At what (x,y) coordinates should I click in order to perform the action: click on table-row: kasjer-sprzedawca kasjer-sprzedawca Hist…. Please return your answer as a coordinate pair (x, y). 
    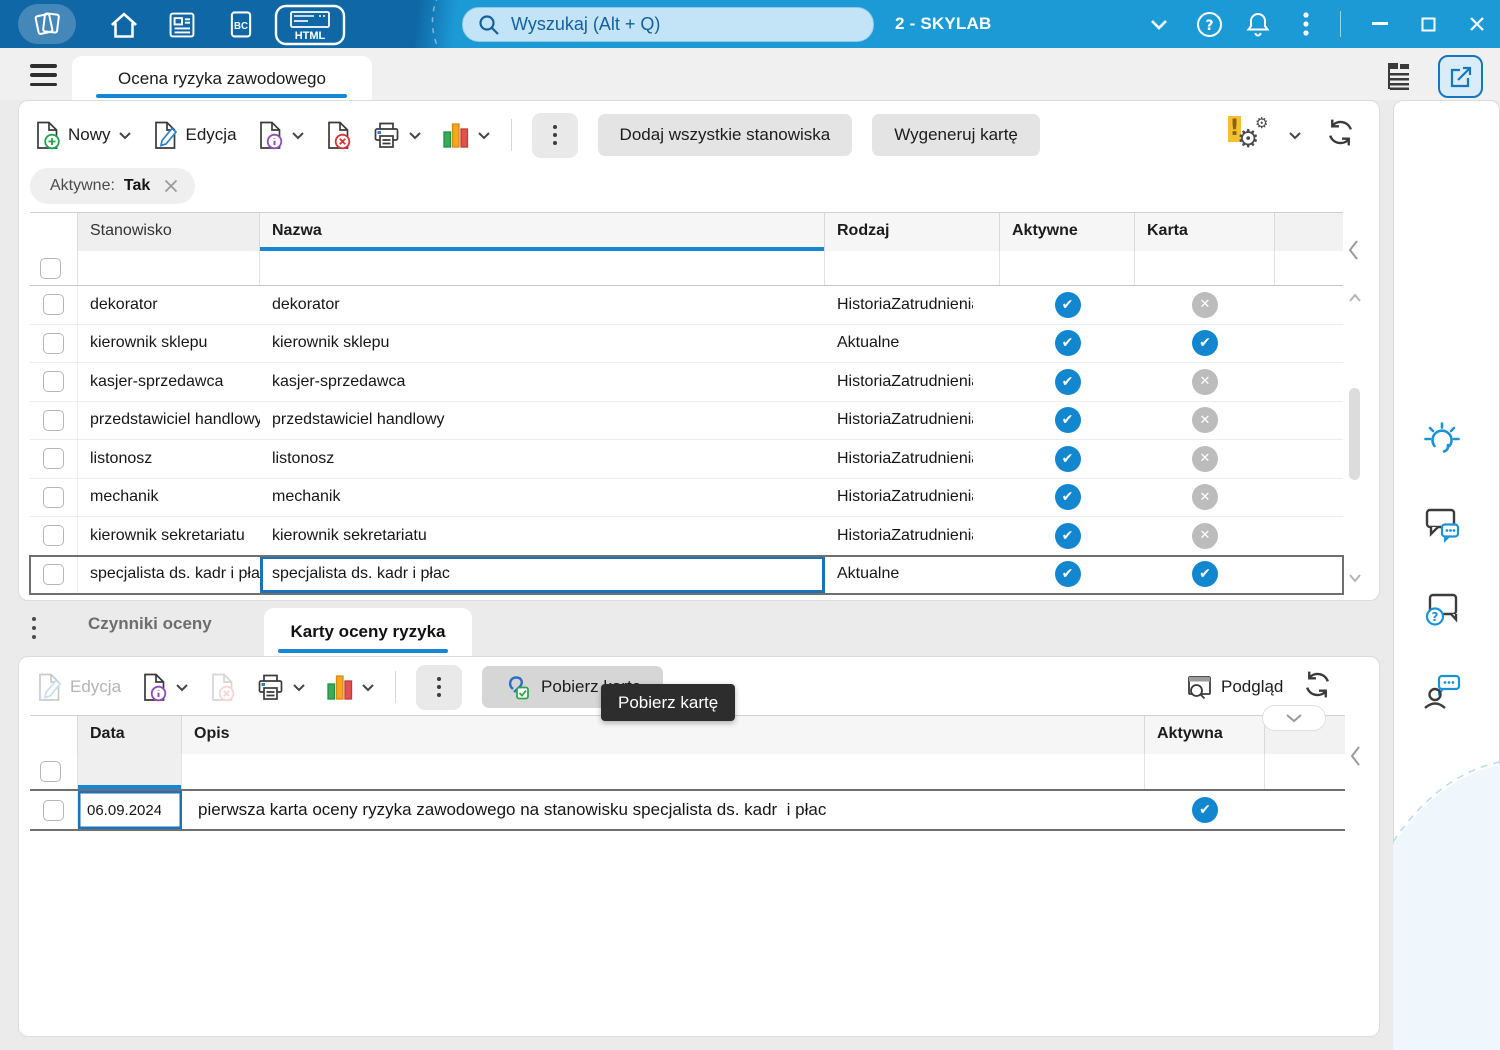
    Looking at the image, I should click on (686, 382).